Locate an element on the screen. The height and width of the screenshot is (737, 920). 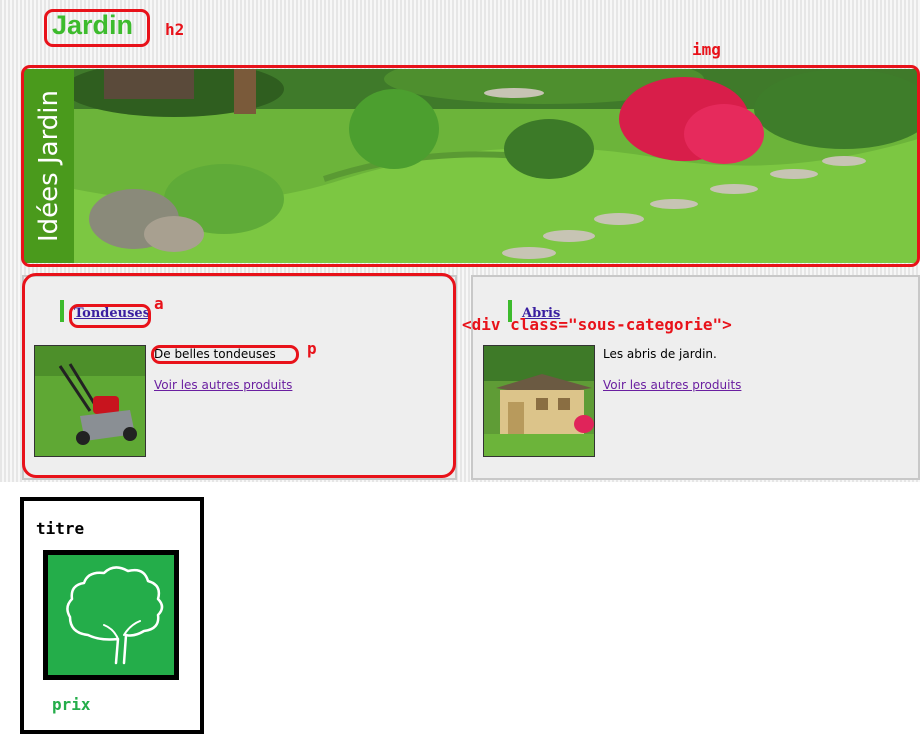
category-description: Les abris de jardin. is located at coordinates (660, 354).